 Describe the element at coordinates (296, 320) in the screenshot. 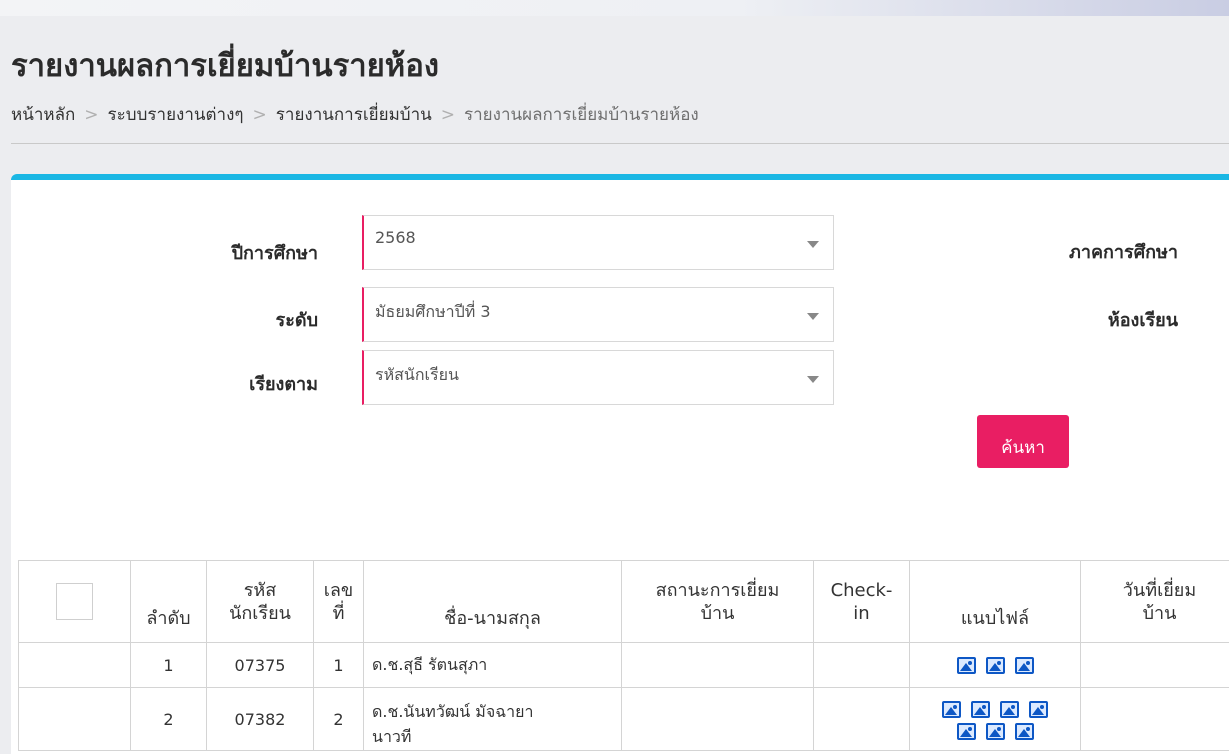

I see `level-label: ระดับ` at that location.